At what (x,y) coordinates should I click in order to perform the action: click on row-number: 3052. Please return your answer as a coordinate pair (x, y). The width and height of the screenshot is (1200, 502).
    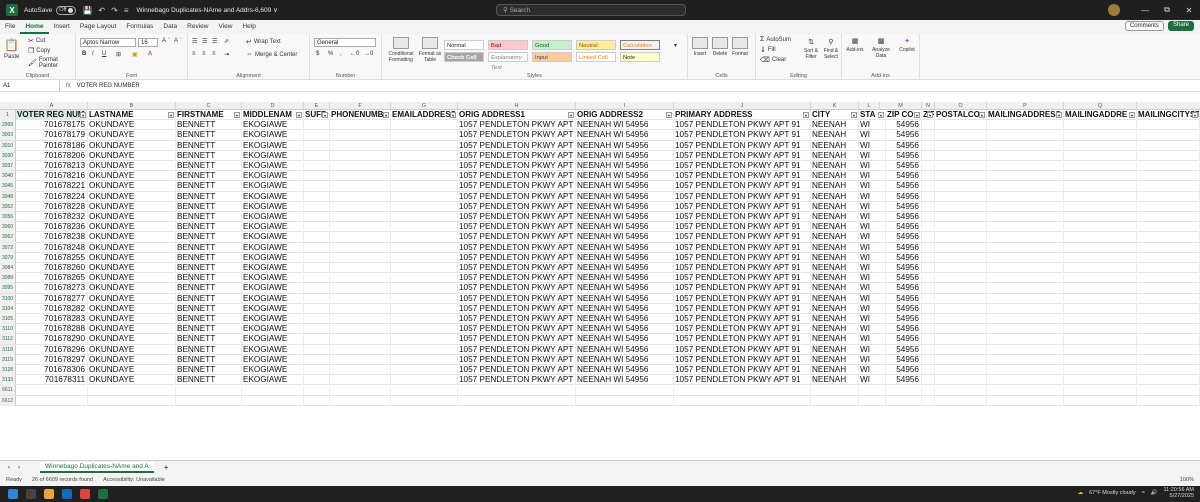
    Looking at the image, I should click on (8, 206).